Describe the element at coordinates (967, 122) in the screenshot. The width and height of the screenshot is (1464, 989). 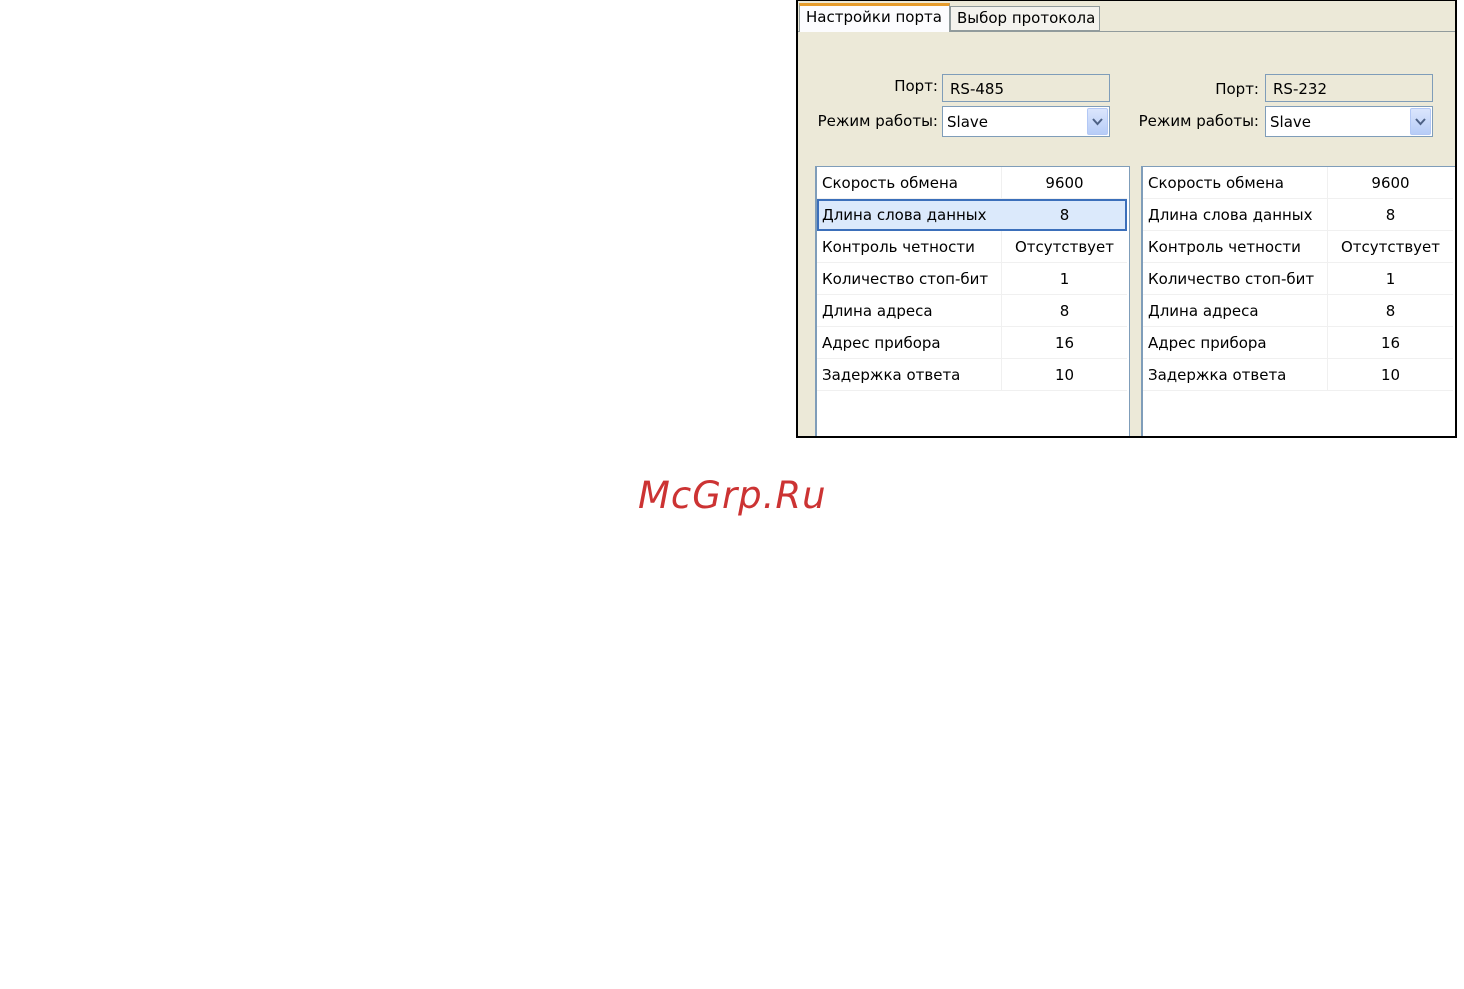
I see `left-mode-value: Slave` at that location.